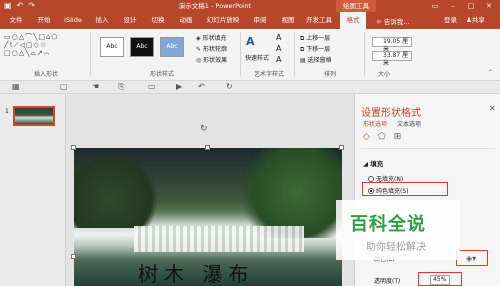 The width and height of the screenshot is (500, 286). I want to click on send-backward-button: ⧉ 下移一层, so click(315, 49).